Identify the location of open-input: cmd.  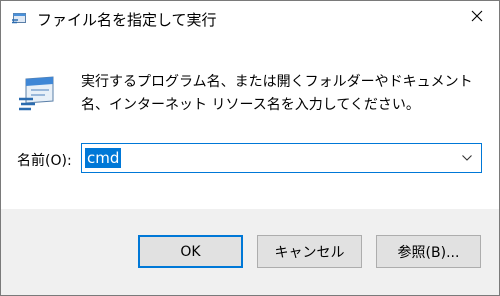
(103, 158).